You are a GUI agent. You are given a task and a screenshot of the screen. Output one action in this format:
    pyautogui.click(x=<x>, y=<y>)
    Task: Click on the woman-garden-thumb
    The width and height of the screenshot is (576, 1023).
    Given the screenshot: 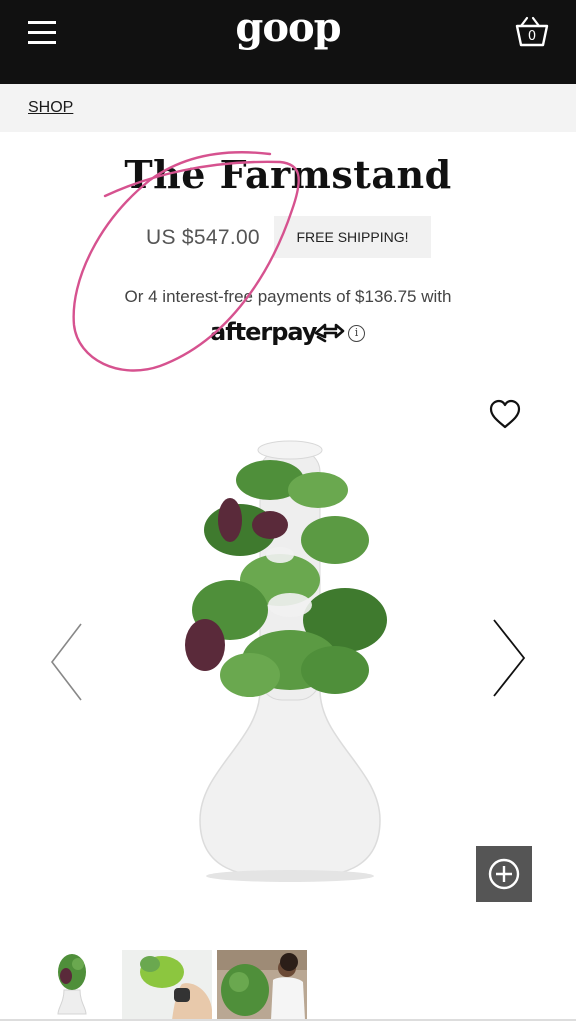 What is the action you would take?
    pyautogui.click(x=262, y=985)
    